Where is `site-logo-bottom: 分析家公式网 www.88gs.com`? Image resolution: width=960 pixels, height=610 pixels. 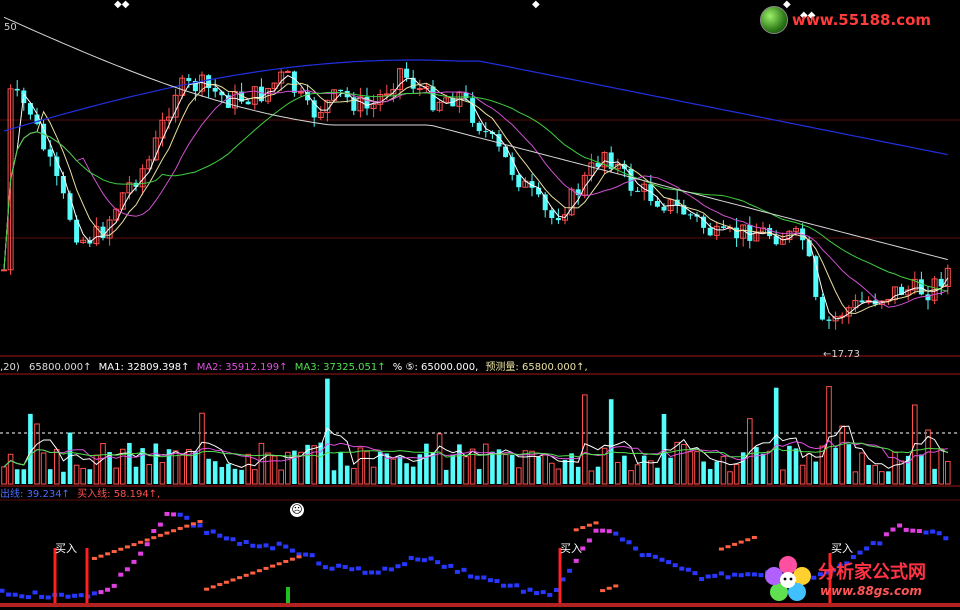
site-logo-bottom: 分析家公式网 www.88gs.com is located at coordinates (860, 580).